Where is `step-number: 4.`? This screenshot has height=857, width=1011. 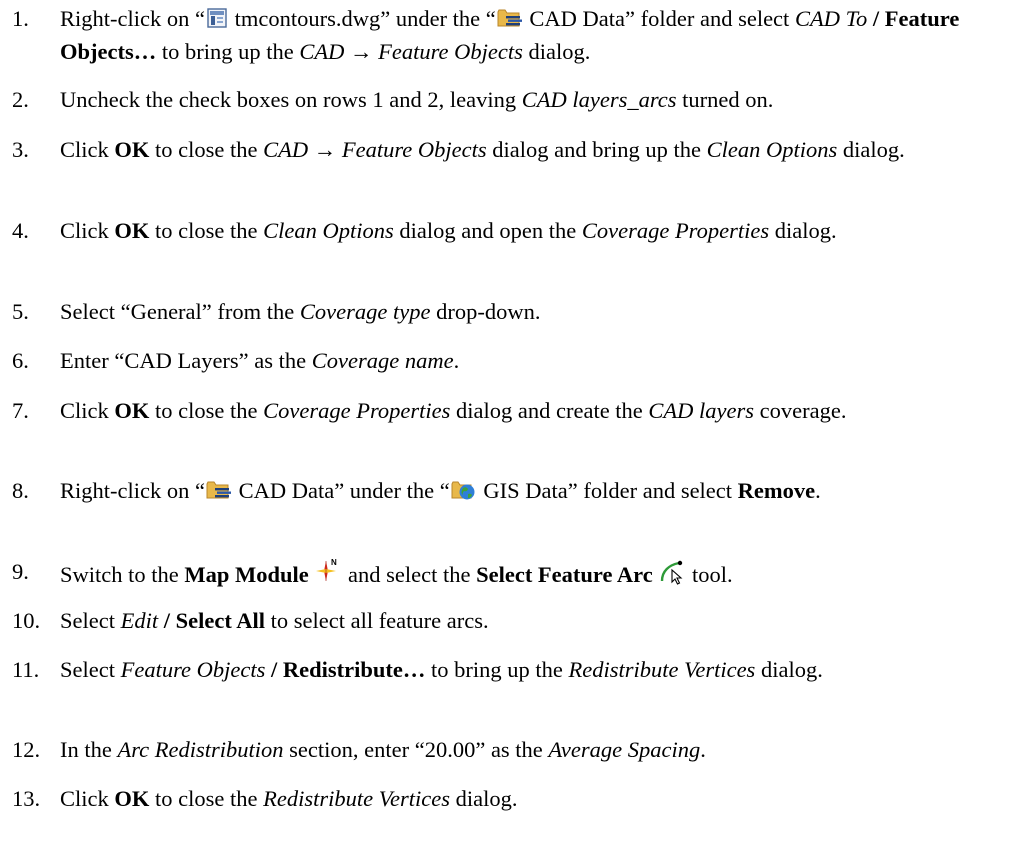
step-number: 4. is located at coordinates (20, 230).